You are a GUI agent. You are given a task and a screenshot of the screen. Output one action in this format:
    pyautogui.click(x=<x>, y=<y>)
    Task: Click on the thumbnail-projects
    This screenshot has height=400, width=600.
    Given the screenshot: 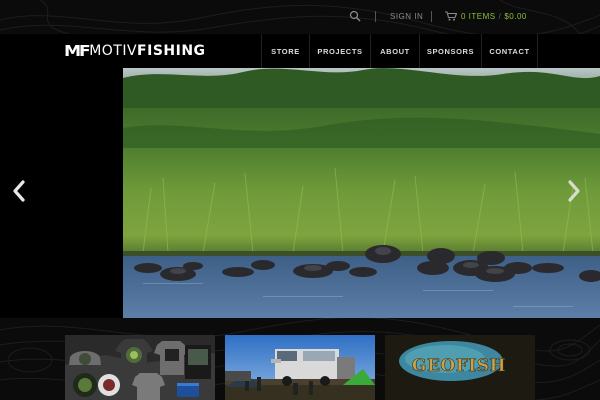 What is the action you would take?
    pyautogui.click(x=300, y=367)
    